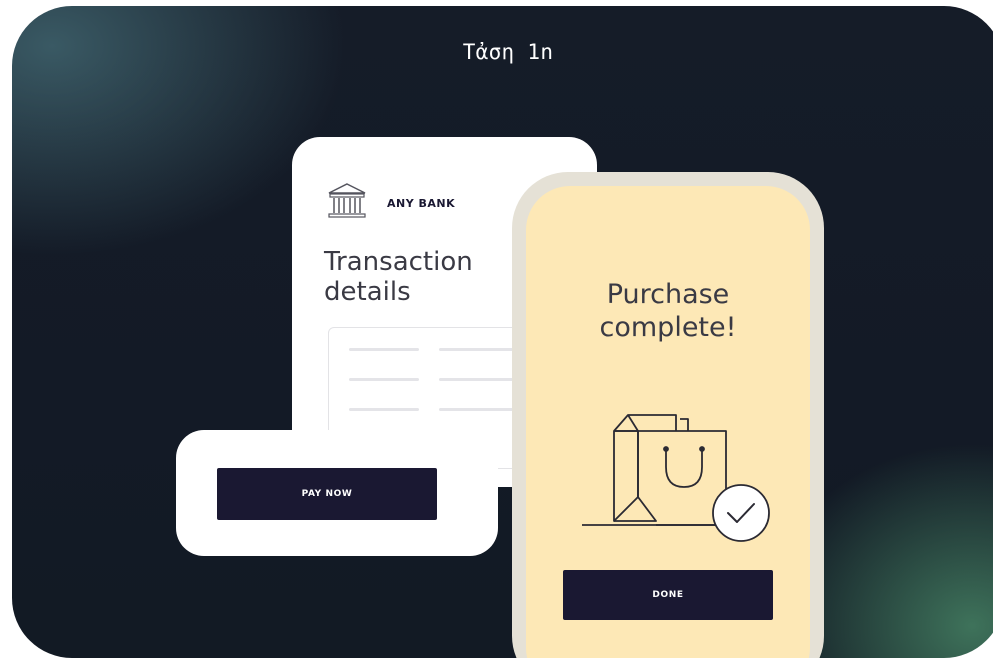  Describe the element at coordinates (508, 52) in the screenshot. I see `page-title: Tἀση 1n` at that location.